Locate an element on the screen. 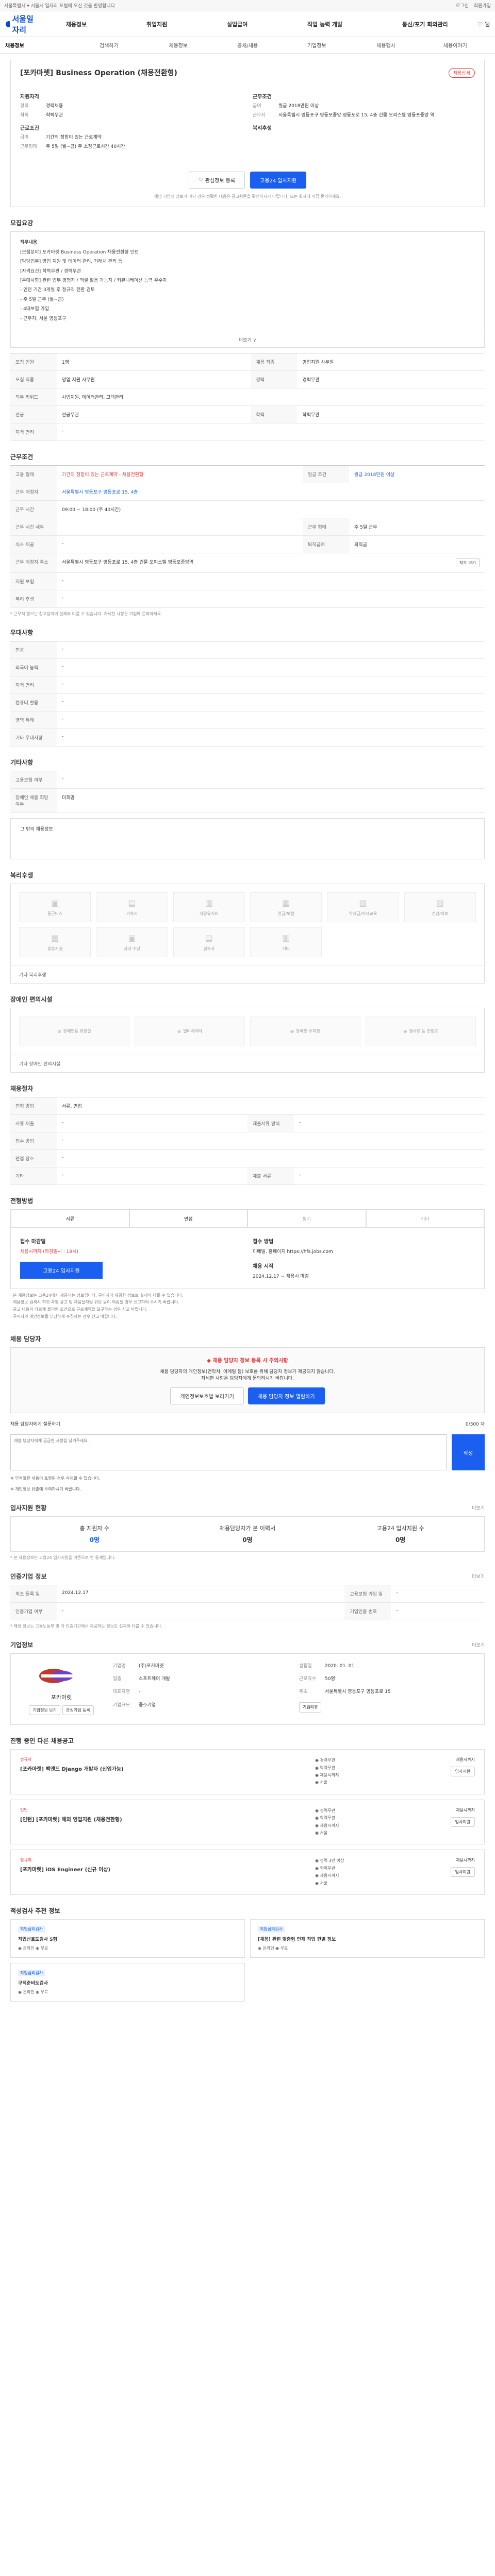  subnav-item: 채용이야기 is located at coordinates (455, 45).